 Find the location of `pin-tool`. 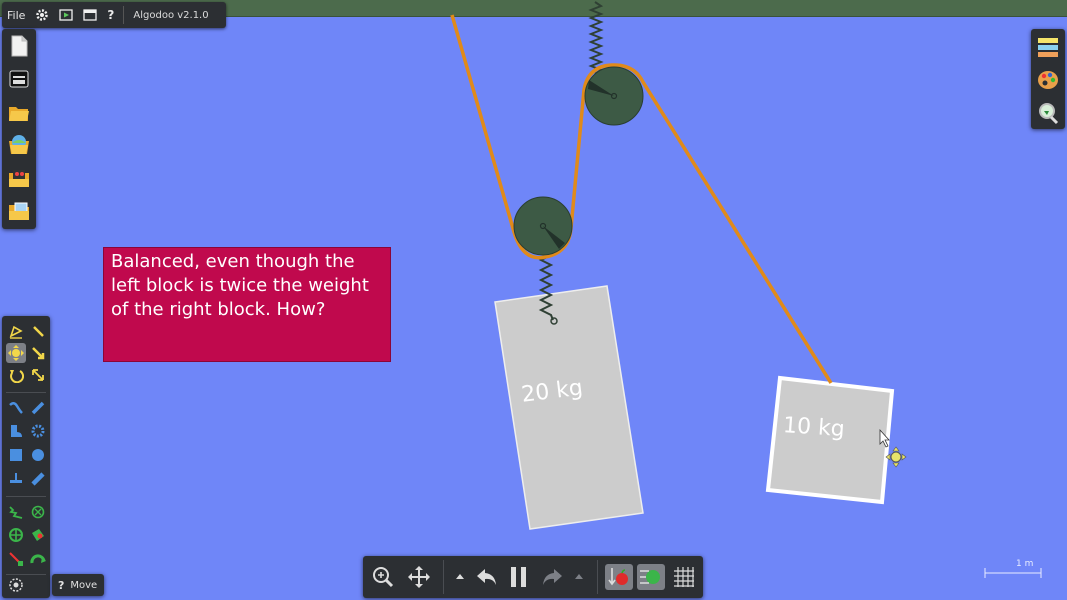

pin-tool is located at coordinates (38, 479).